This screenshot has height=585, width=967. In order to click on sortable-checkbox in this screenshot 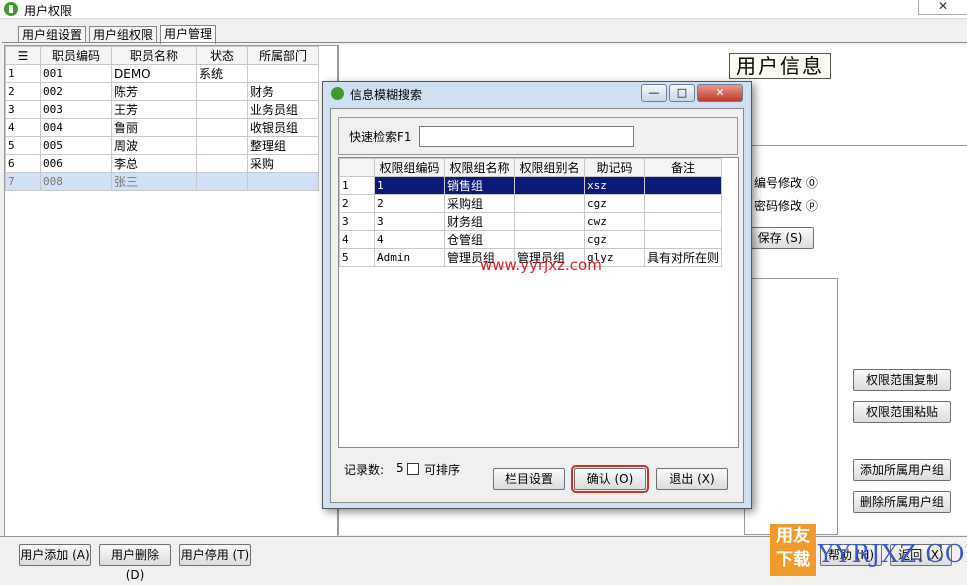, I will do `click(413, 469)`.